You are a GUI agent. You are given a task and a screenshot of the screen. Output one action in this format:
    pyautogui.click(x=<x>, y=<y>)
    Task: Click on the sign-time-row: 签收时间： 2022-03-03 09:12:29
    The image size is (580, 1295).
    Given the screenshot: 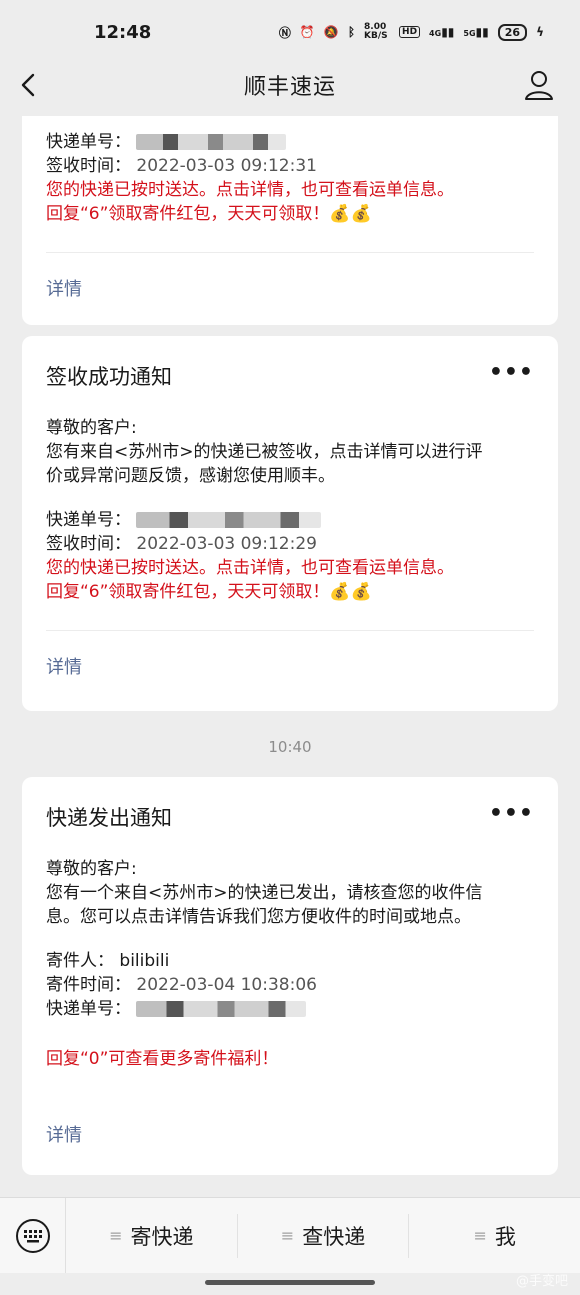 What is the action you would take?
    pyautogui.click(x=290, y=544)
    